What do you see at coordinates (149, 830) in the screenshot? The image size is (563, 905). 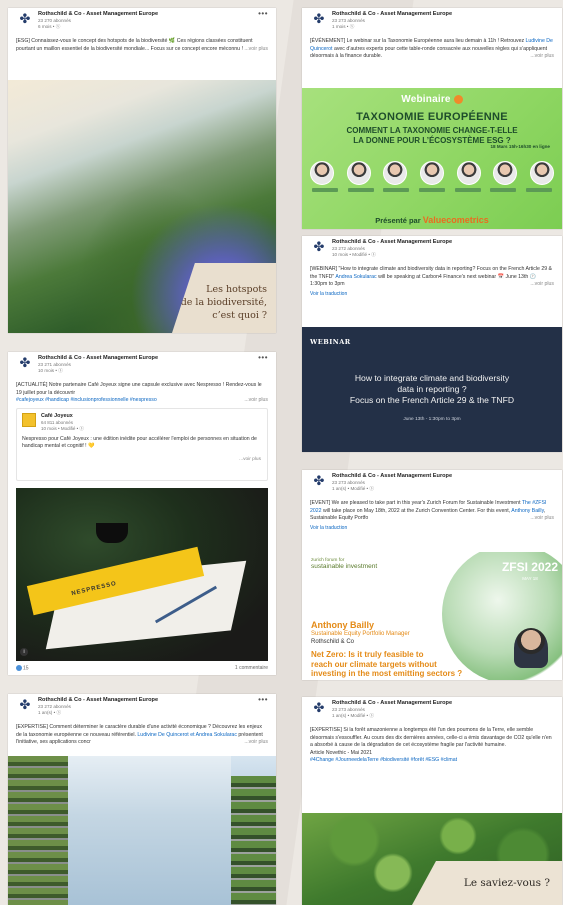 I see `sky` at bounding box center [149, 830].